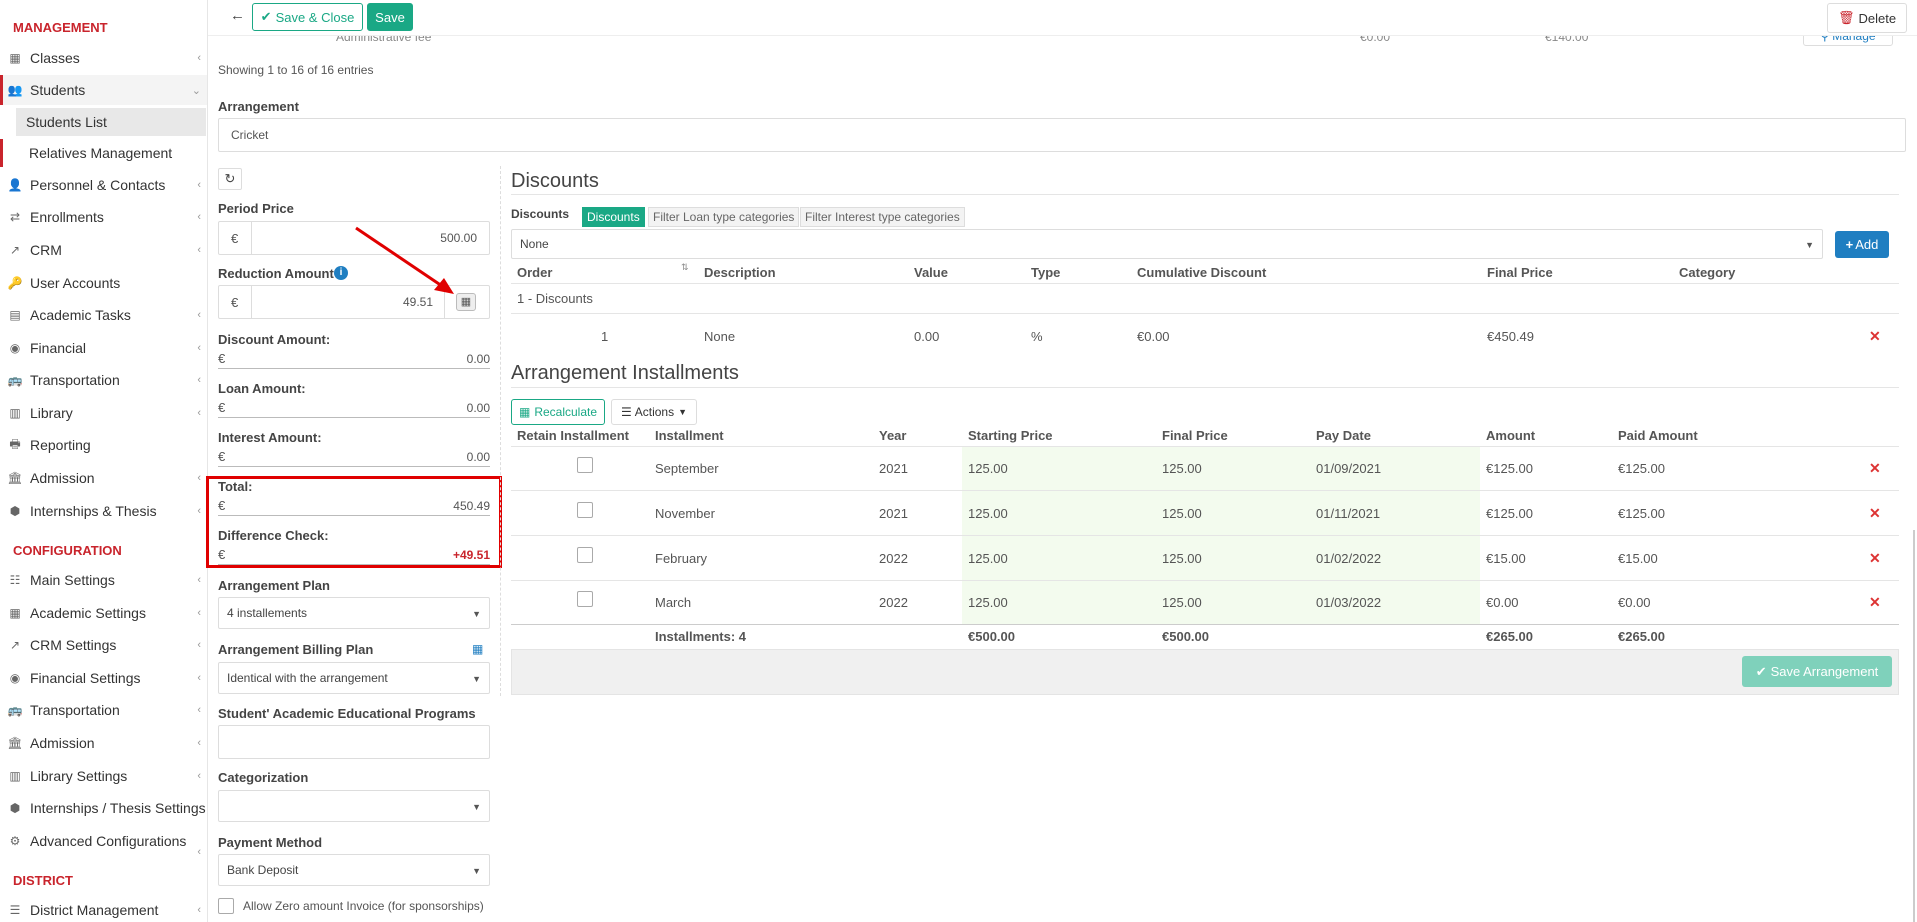  I want to click on sidebar-item-reporting: 🖶 Reporting, so click(103, 445).